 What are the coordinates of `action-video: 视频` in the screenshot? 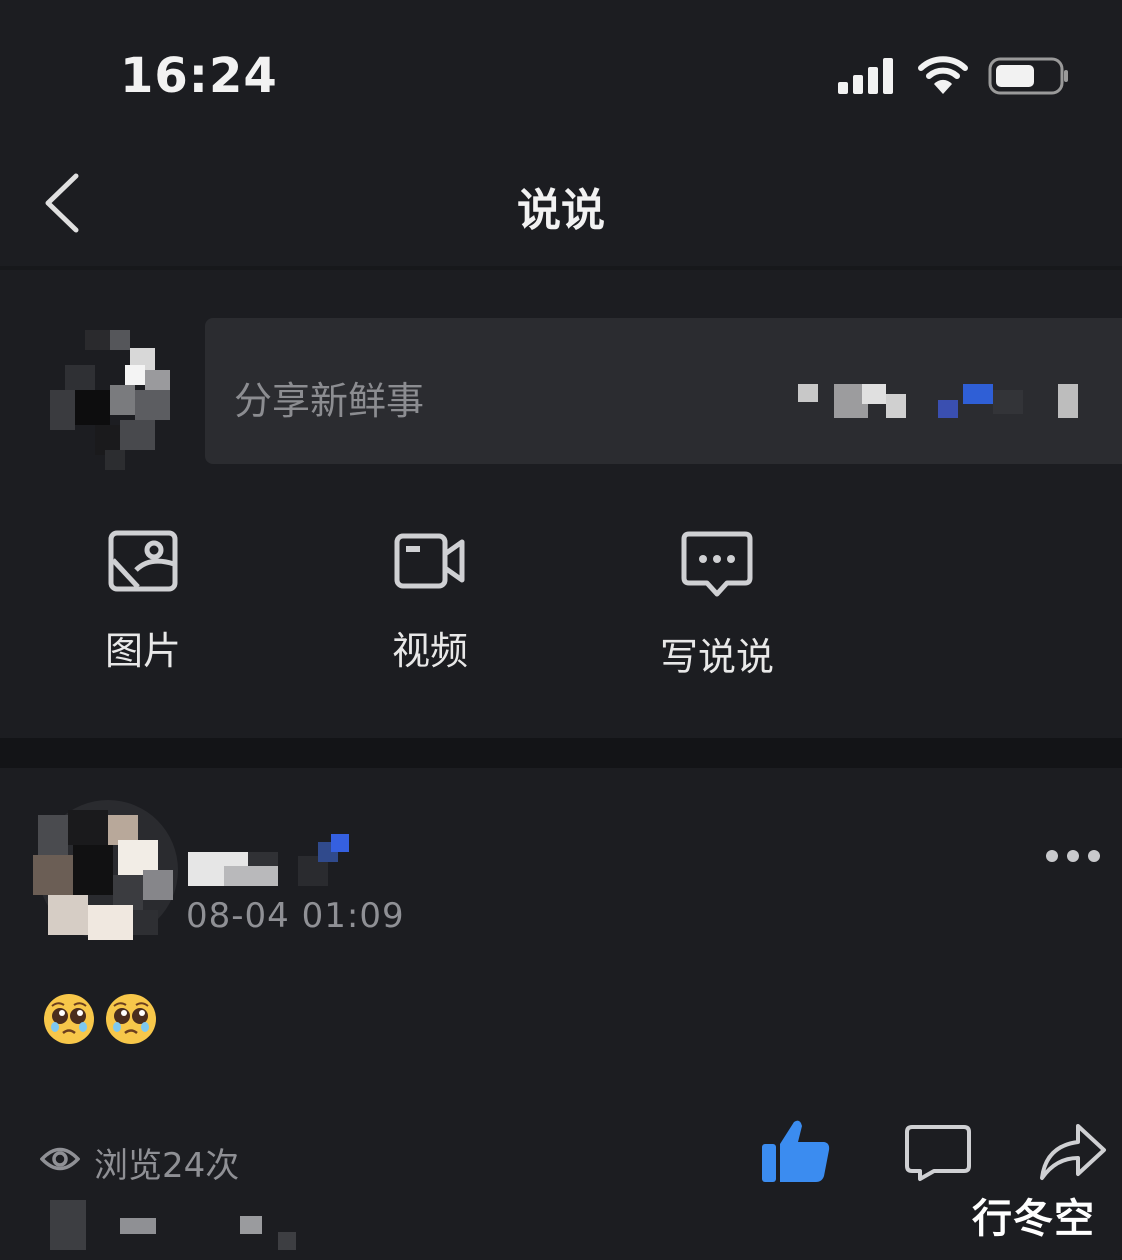 It's located at (430, 605).